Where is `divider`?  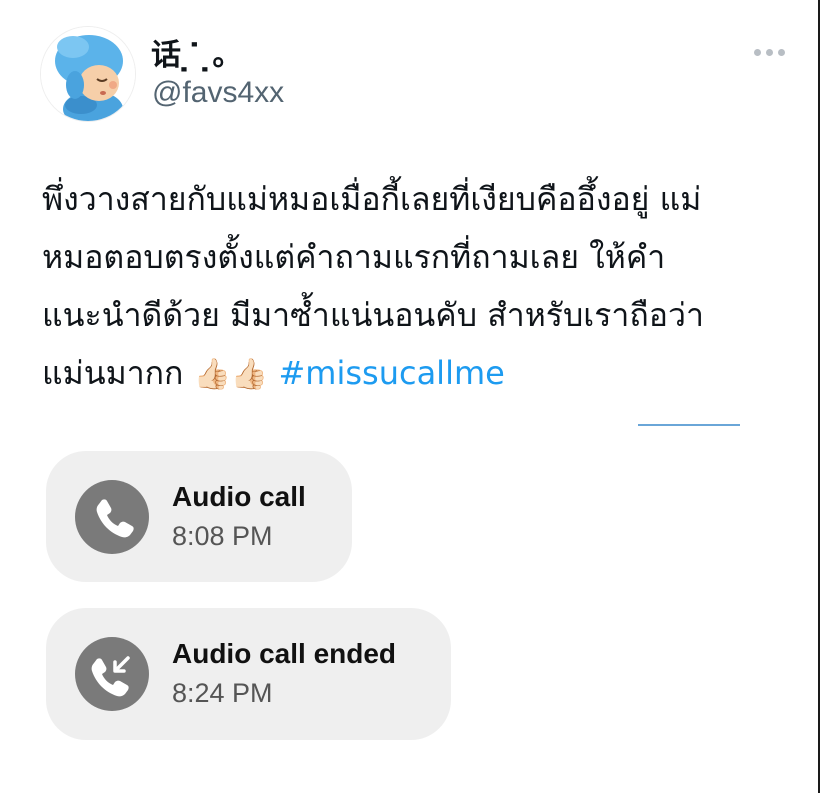 divider is located at coordinates (689, 425).